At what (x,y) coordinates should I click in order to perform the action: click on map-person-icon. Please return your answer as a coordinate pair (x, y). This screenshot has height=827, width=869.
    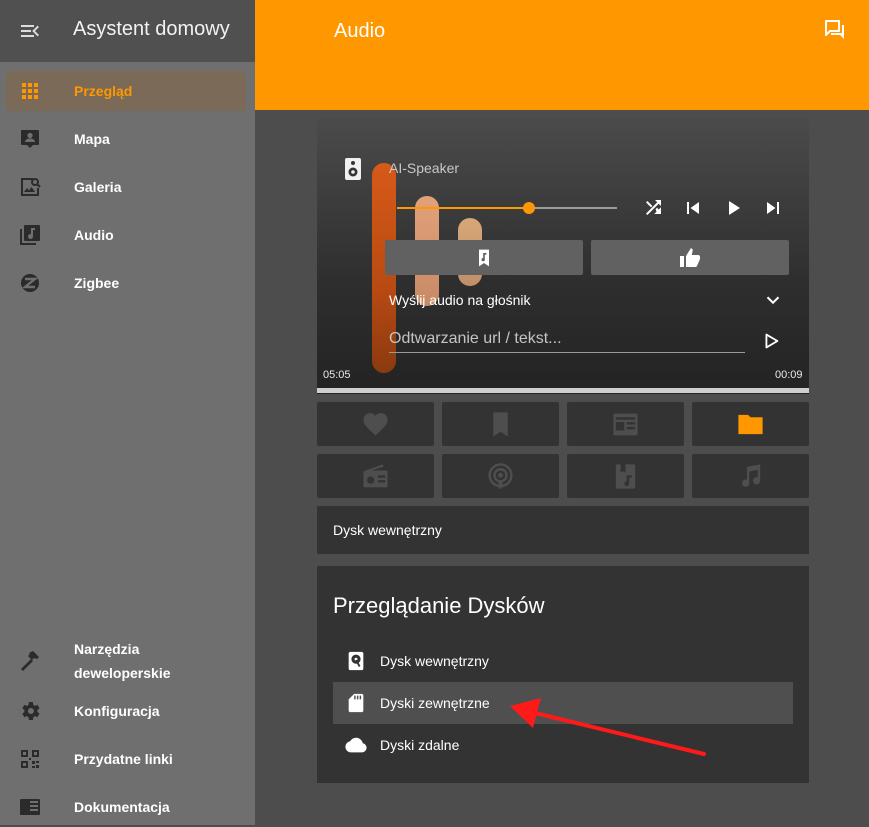
    Looking at the image, I should click on (30, 139).